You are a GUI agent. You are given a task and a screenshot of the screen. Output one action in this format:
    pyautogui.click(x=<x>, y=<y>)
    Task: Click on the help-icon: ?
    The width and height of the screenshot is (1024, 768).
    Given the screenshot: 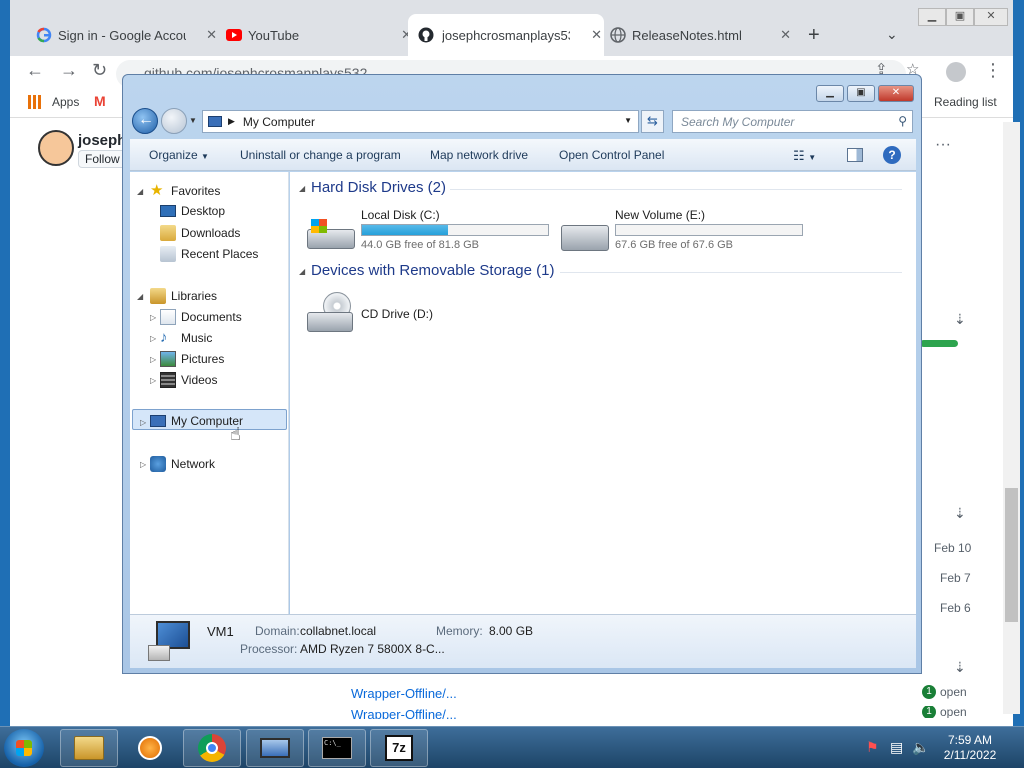 What is the action you would take?
    pyautogui.click(x=892, y=155)
    